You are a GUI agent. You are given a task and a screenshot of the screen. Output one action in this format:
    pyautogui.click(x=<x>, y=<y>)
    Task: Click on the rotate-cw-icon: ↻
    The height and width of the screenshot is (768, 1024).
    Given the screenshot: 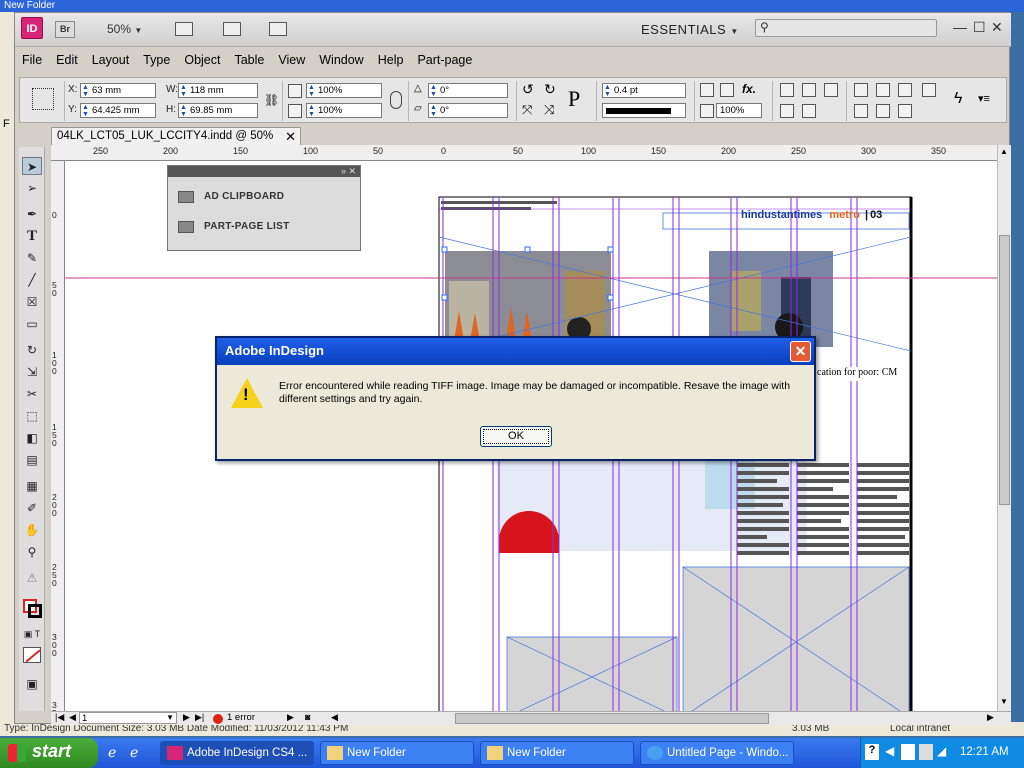 What is the action you would take?
    pyautogui.click(x=550, y=89)
    